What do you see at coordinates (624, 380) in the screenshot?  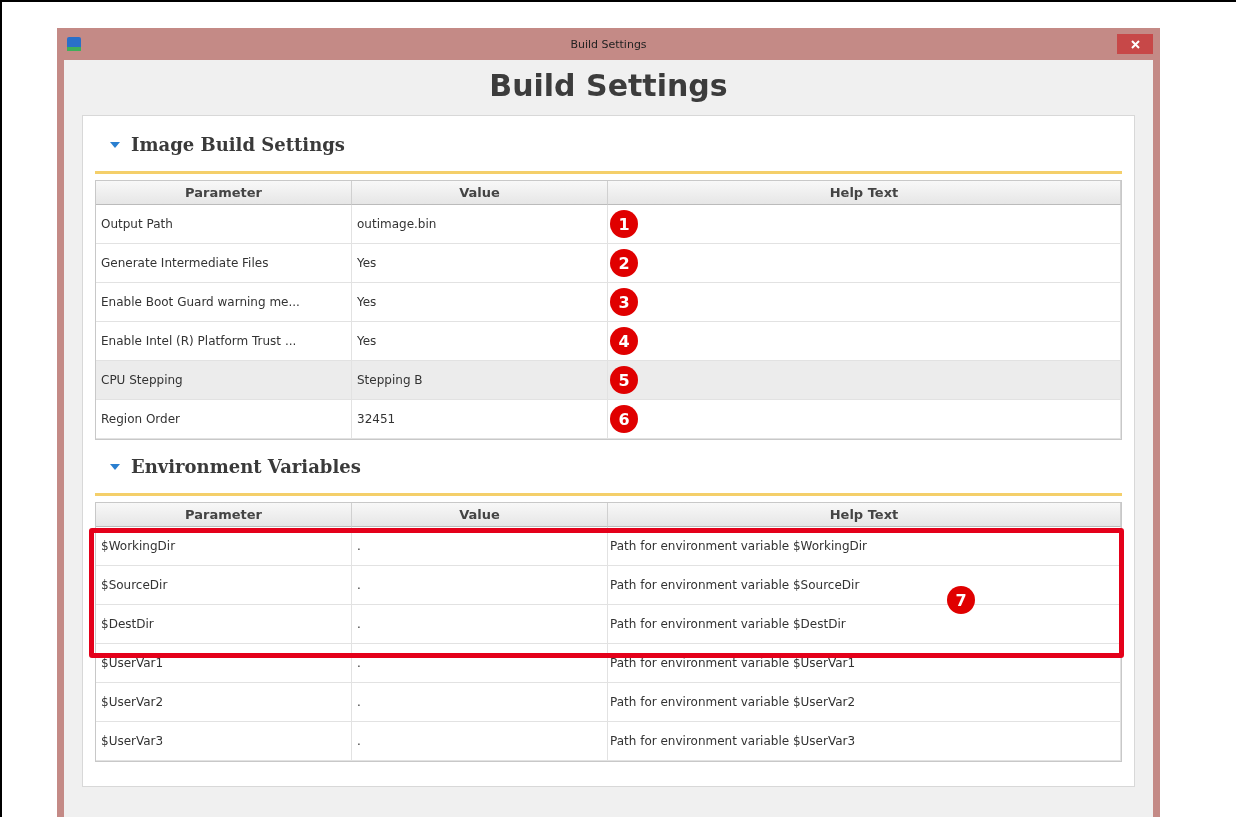 I see `callout-number: 5` at bounding box center [624, 380].